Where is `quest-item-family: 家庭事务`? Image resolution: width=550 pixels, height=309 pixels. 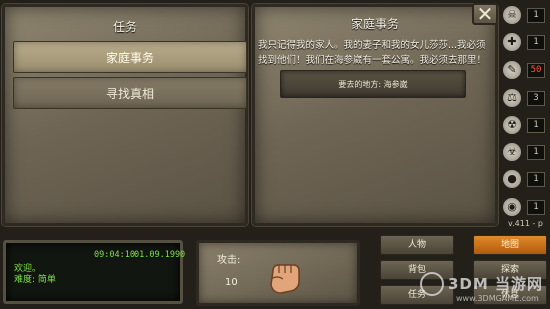 quest-item-family: 家庭事务 is located at coordinates (130, 57).